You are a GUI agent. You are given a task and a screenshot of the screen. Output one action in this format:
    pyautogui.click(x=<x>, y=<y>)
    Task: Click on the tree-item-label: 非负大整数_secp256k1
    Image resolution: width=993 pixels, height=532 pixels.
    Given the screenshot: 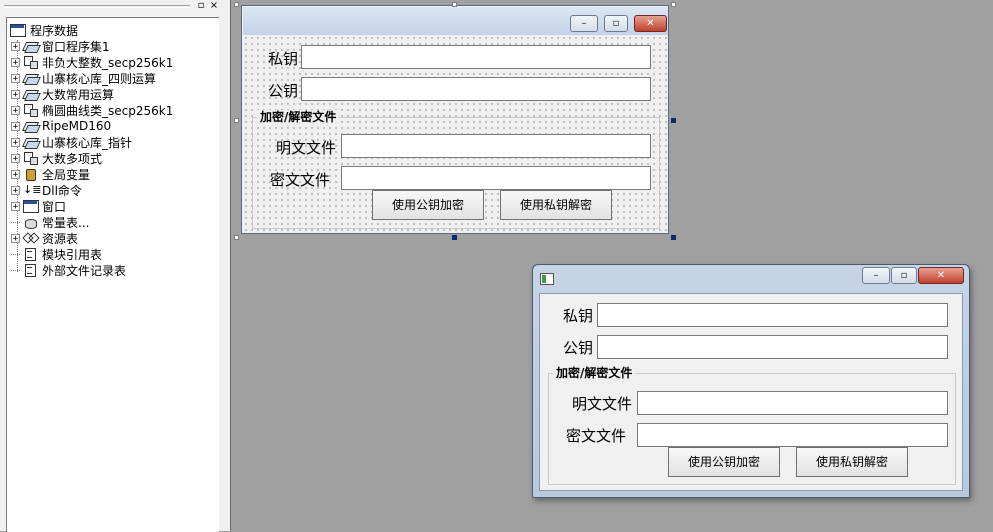 What is the action you would take?
    pyautogui.click(x=108, y=62)
    